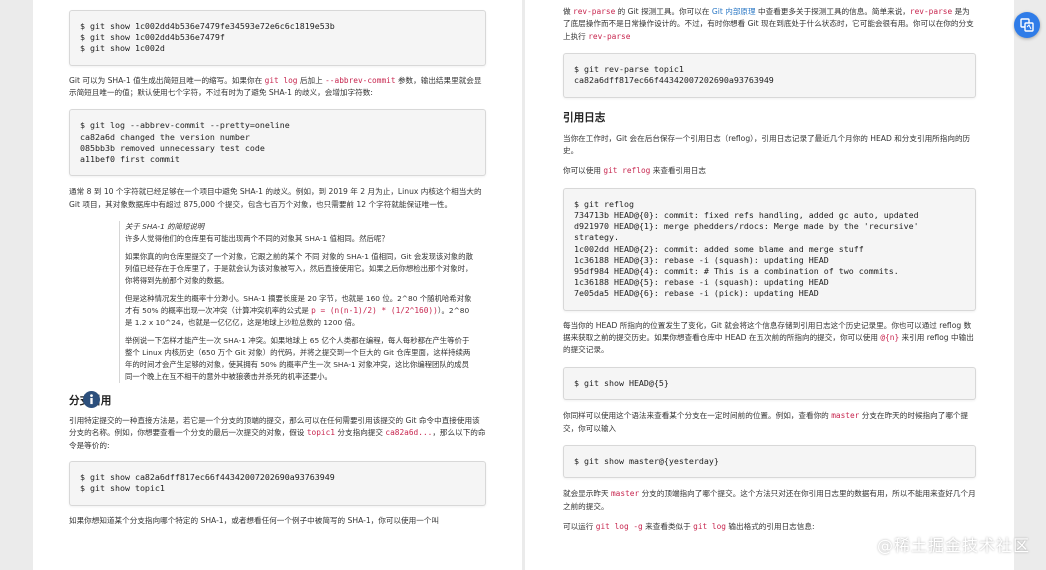  What do you see at coordinates (890, 338) in the screenshot?
I see `inline-code: @{n}` at bounding box center [890, 338].